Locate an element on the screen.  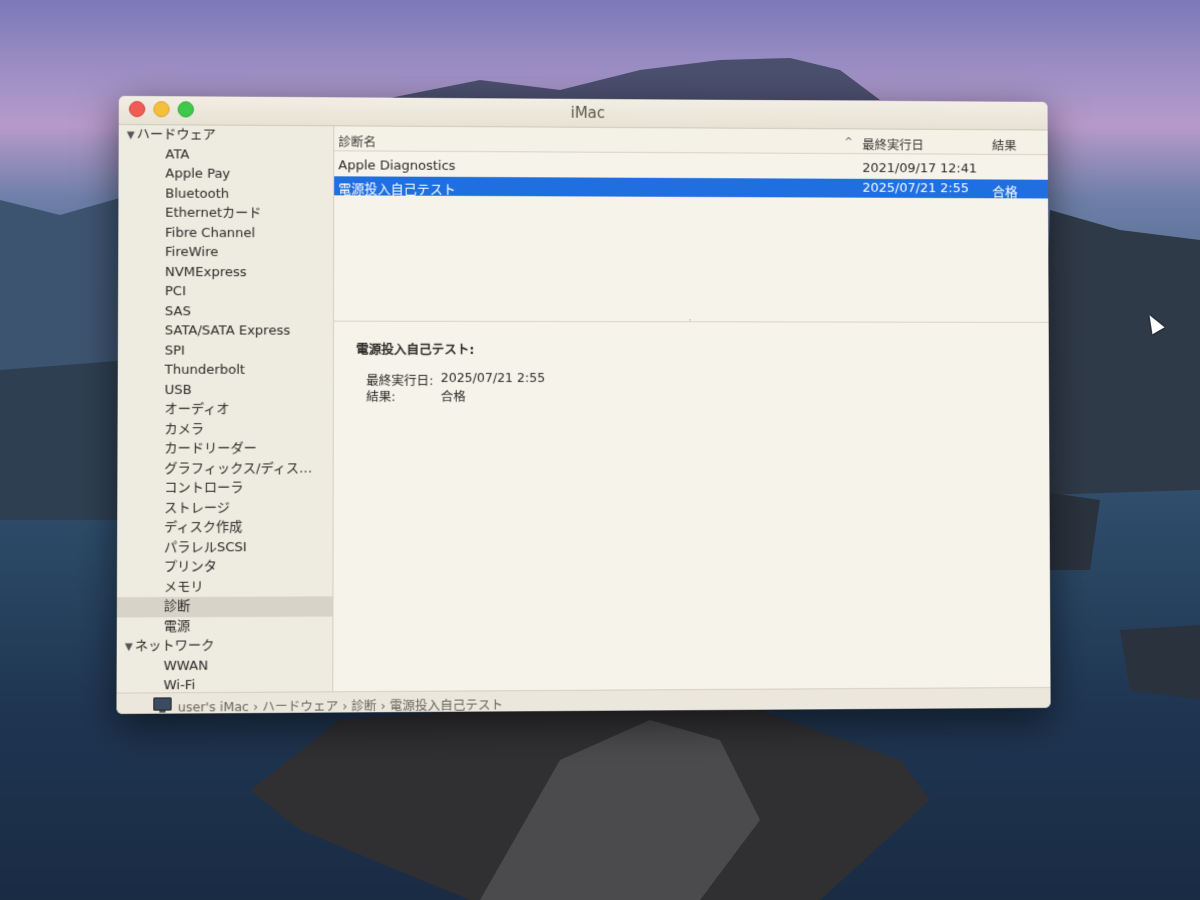
sidebar-item: SAS is located at coordinates (225, 312).